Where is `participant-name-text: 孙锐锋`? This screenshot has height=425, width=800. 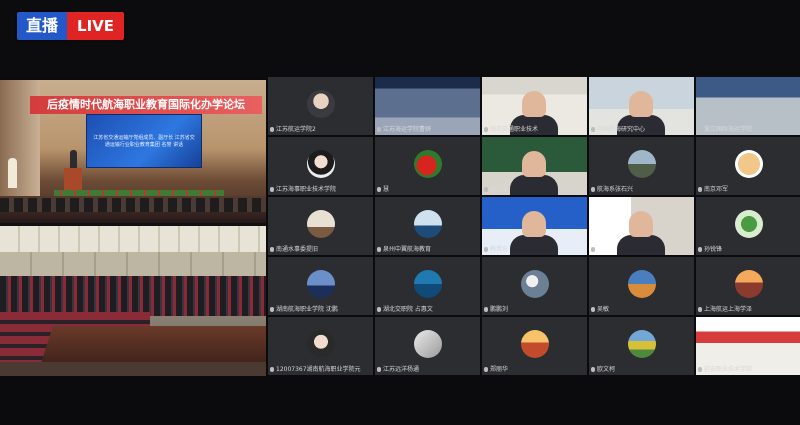 participant-name-text: 孙锐锋 is located at coordinates (713, 249).